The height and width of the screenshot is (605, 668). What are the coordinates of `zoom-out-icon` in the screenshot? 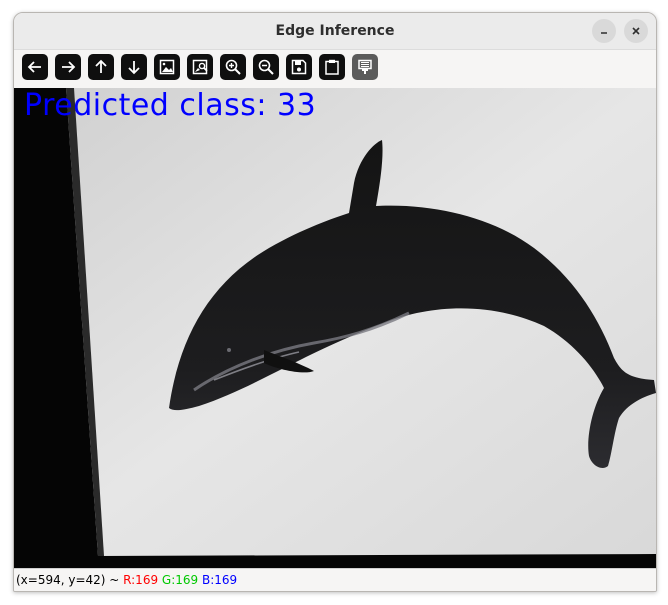 It's located at (266, 67).